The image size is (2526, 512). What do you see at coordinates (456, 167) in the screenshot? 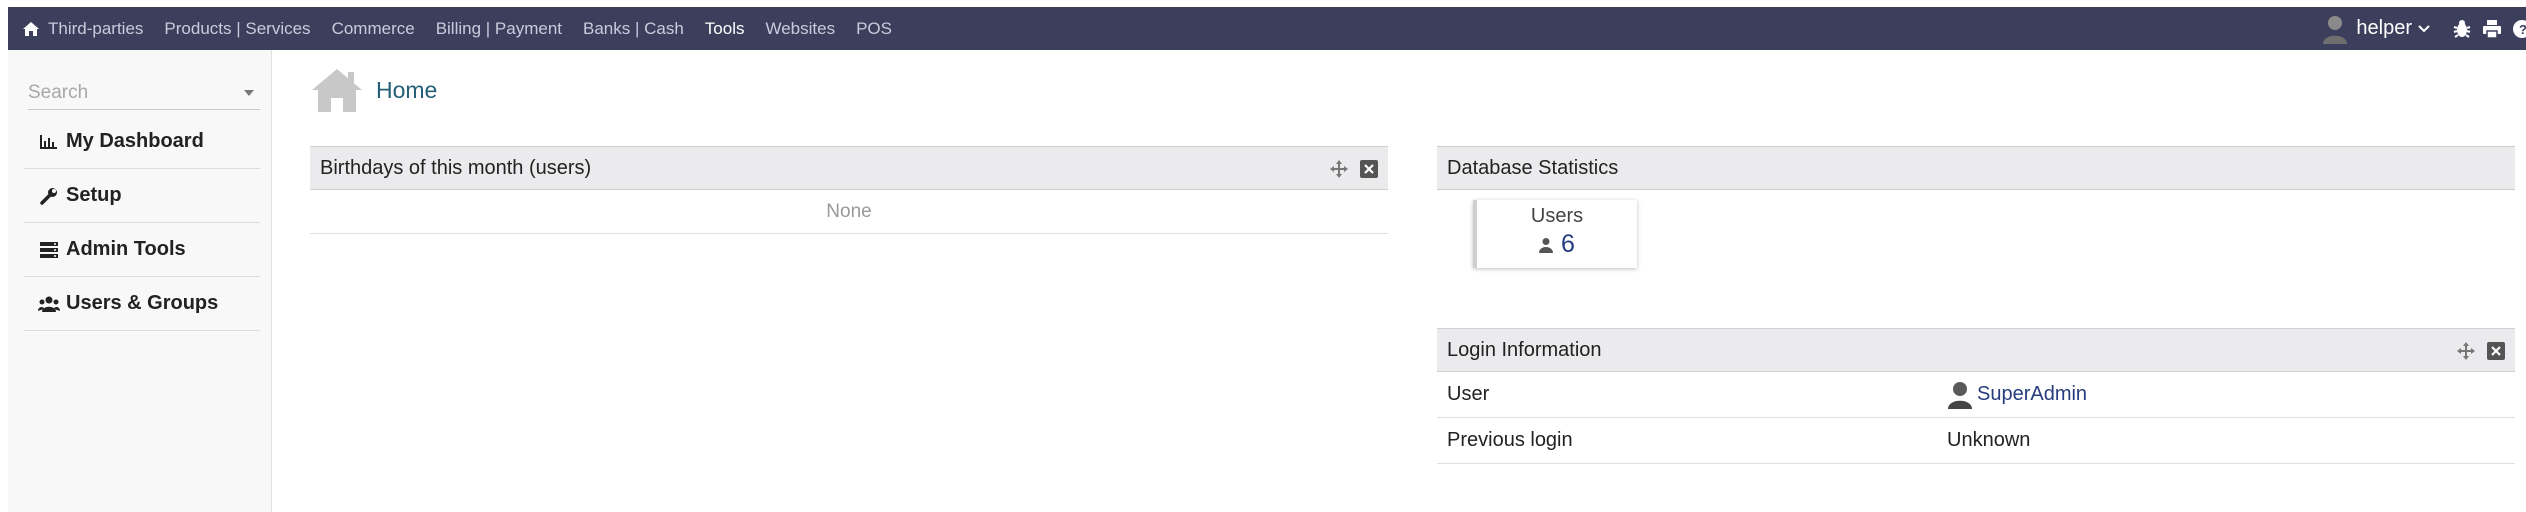
I see `box-title: Birthdays of this month (users)` at bounding box center [456, 167].